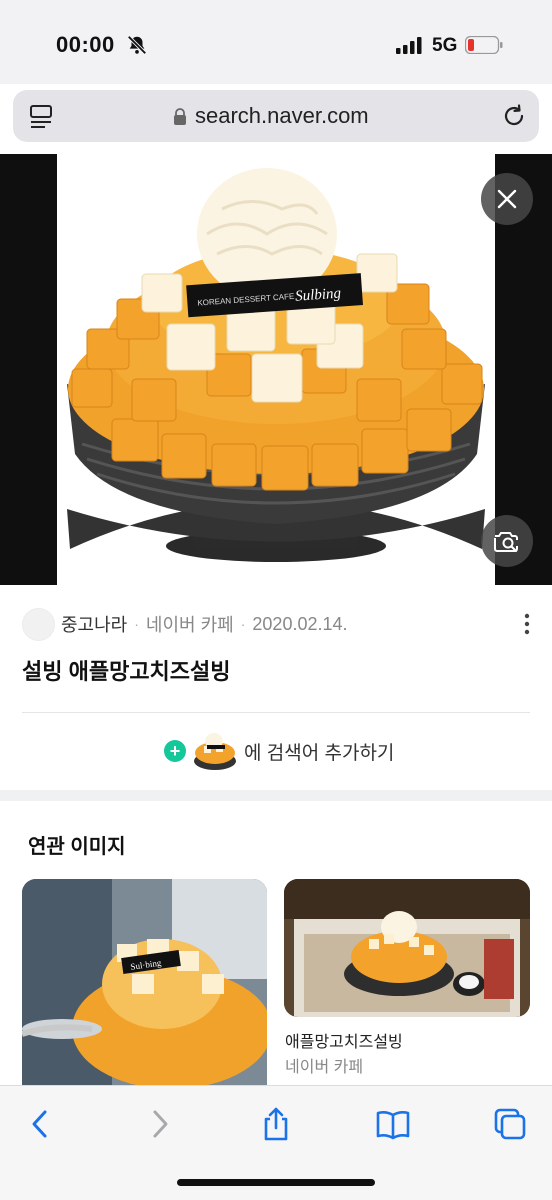 This screenshot has width=552, height=1200. I want to click on visual-search-icon, so click(506, 542).